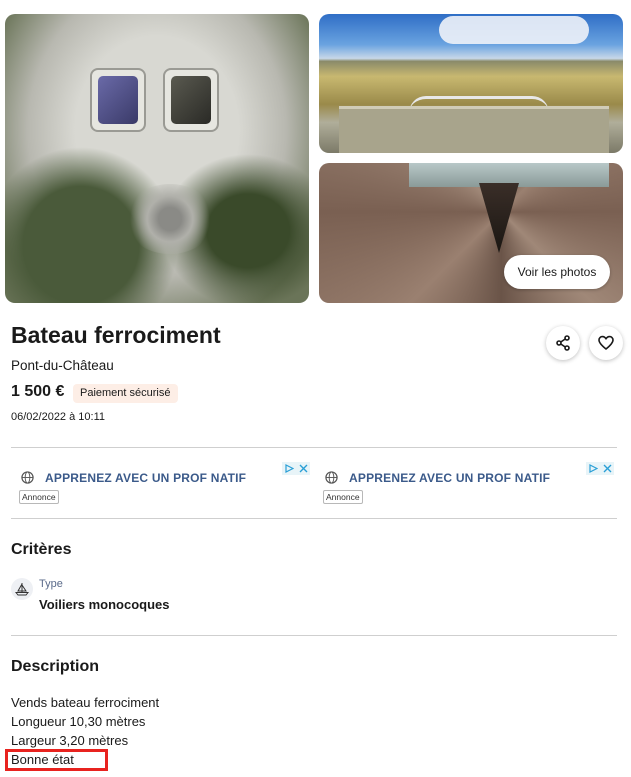  Describe the element at coordinates (191, 100) in the screenshot. I see `hatch-right` at that location.